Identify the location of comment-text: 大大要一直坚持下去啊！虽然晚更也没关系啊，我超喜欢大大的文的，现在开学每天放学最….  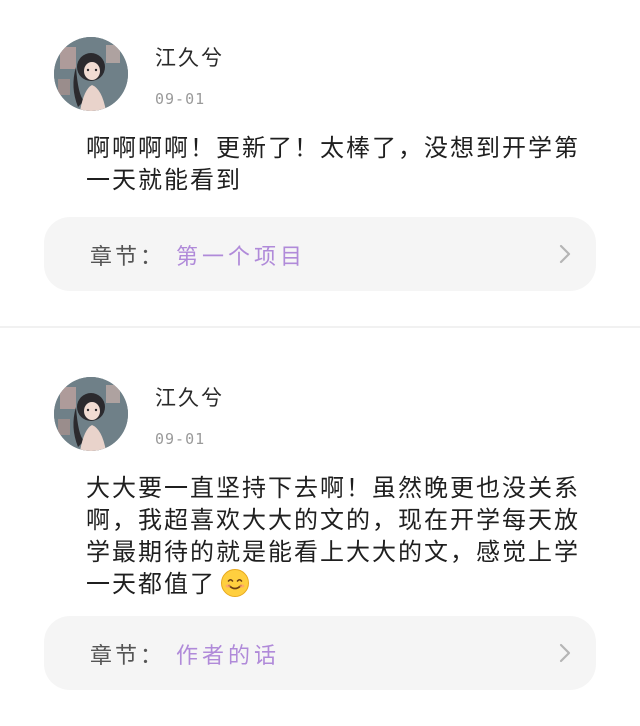
(341, 536).